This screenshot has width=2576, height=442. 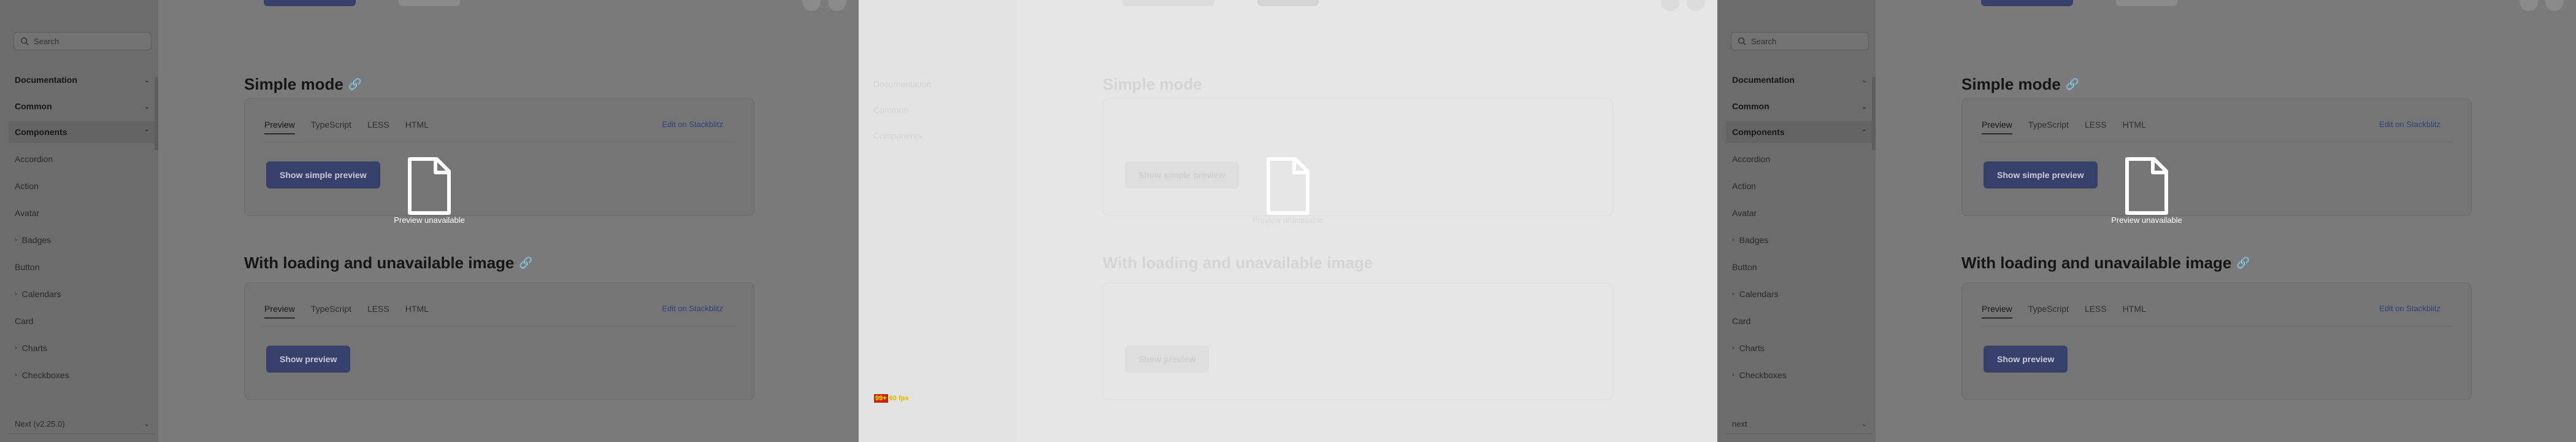 I want to click on sidebar-item-label: Components, so click(x=897, y=136).